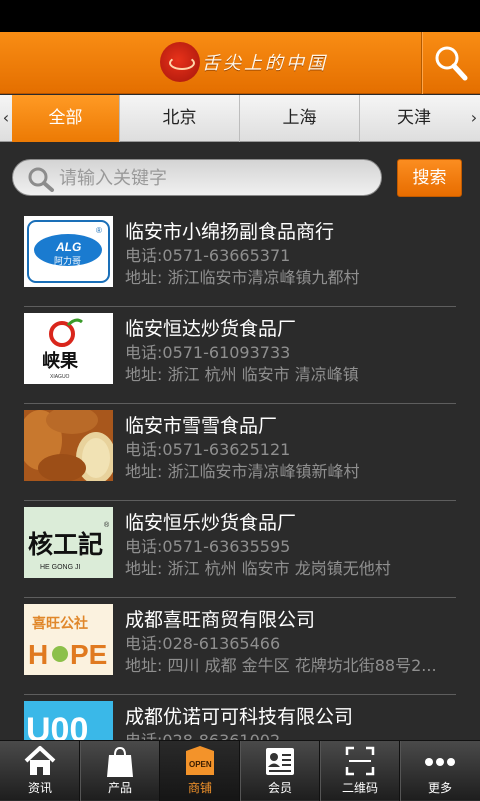 The width and height of the screenshot is (480, 801). What do you see at coordinates (242, 471) in the screenshot?
I see `store-address: 地址: 浙江临安市清凉峰镇新峰村` at bounding box center [242, 471].